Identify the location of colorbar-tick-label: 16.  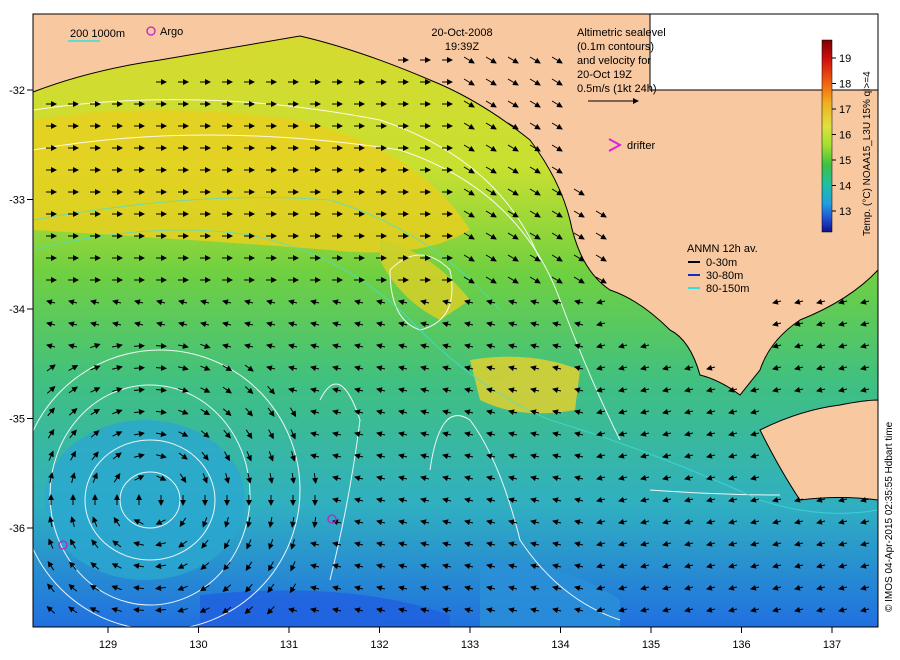
(845, 136).